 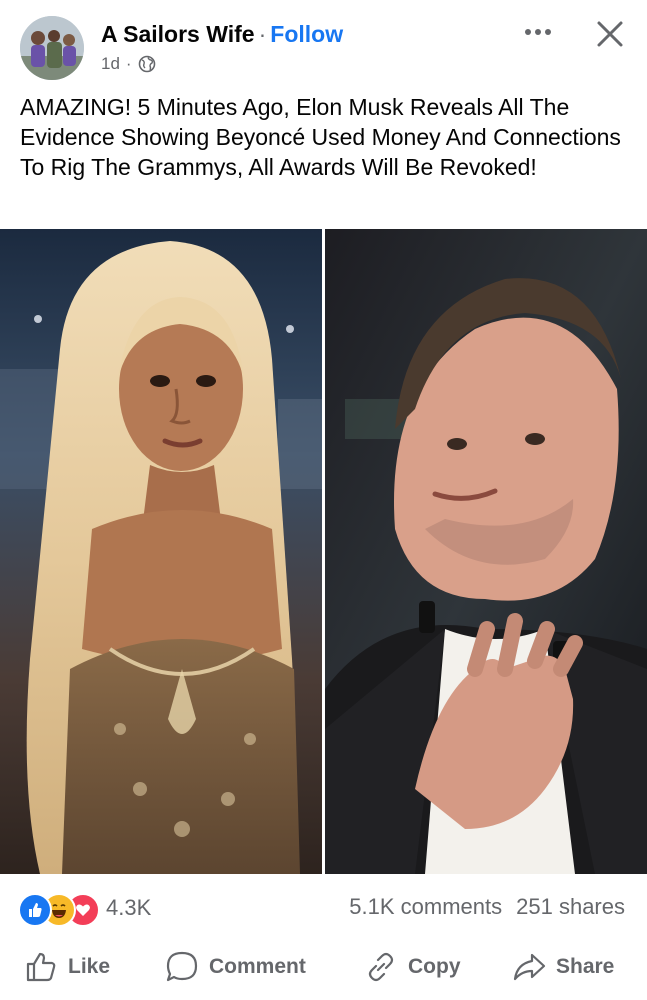 I want to click on share-button: Share, so click(x=563, y=967).